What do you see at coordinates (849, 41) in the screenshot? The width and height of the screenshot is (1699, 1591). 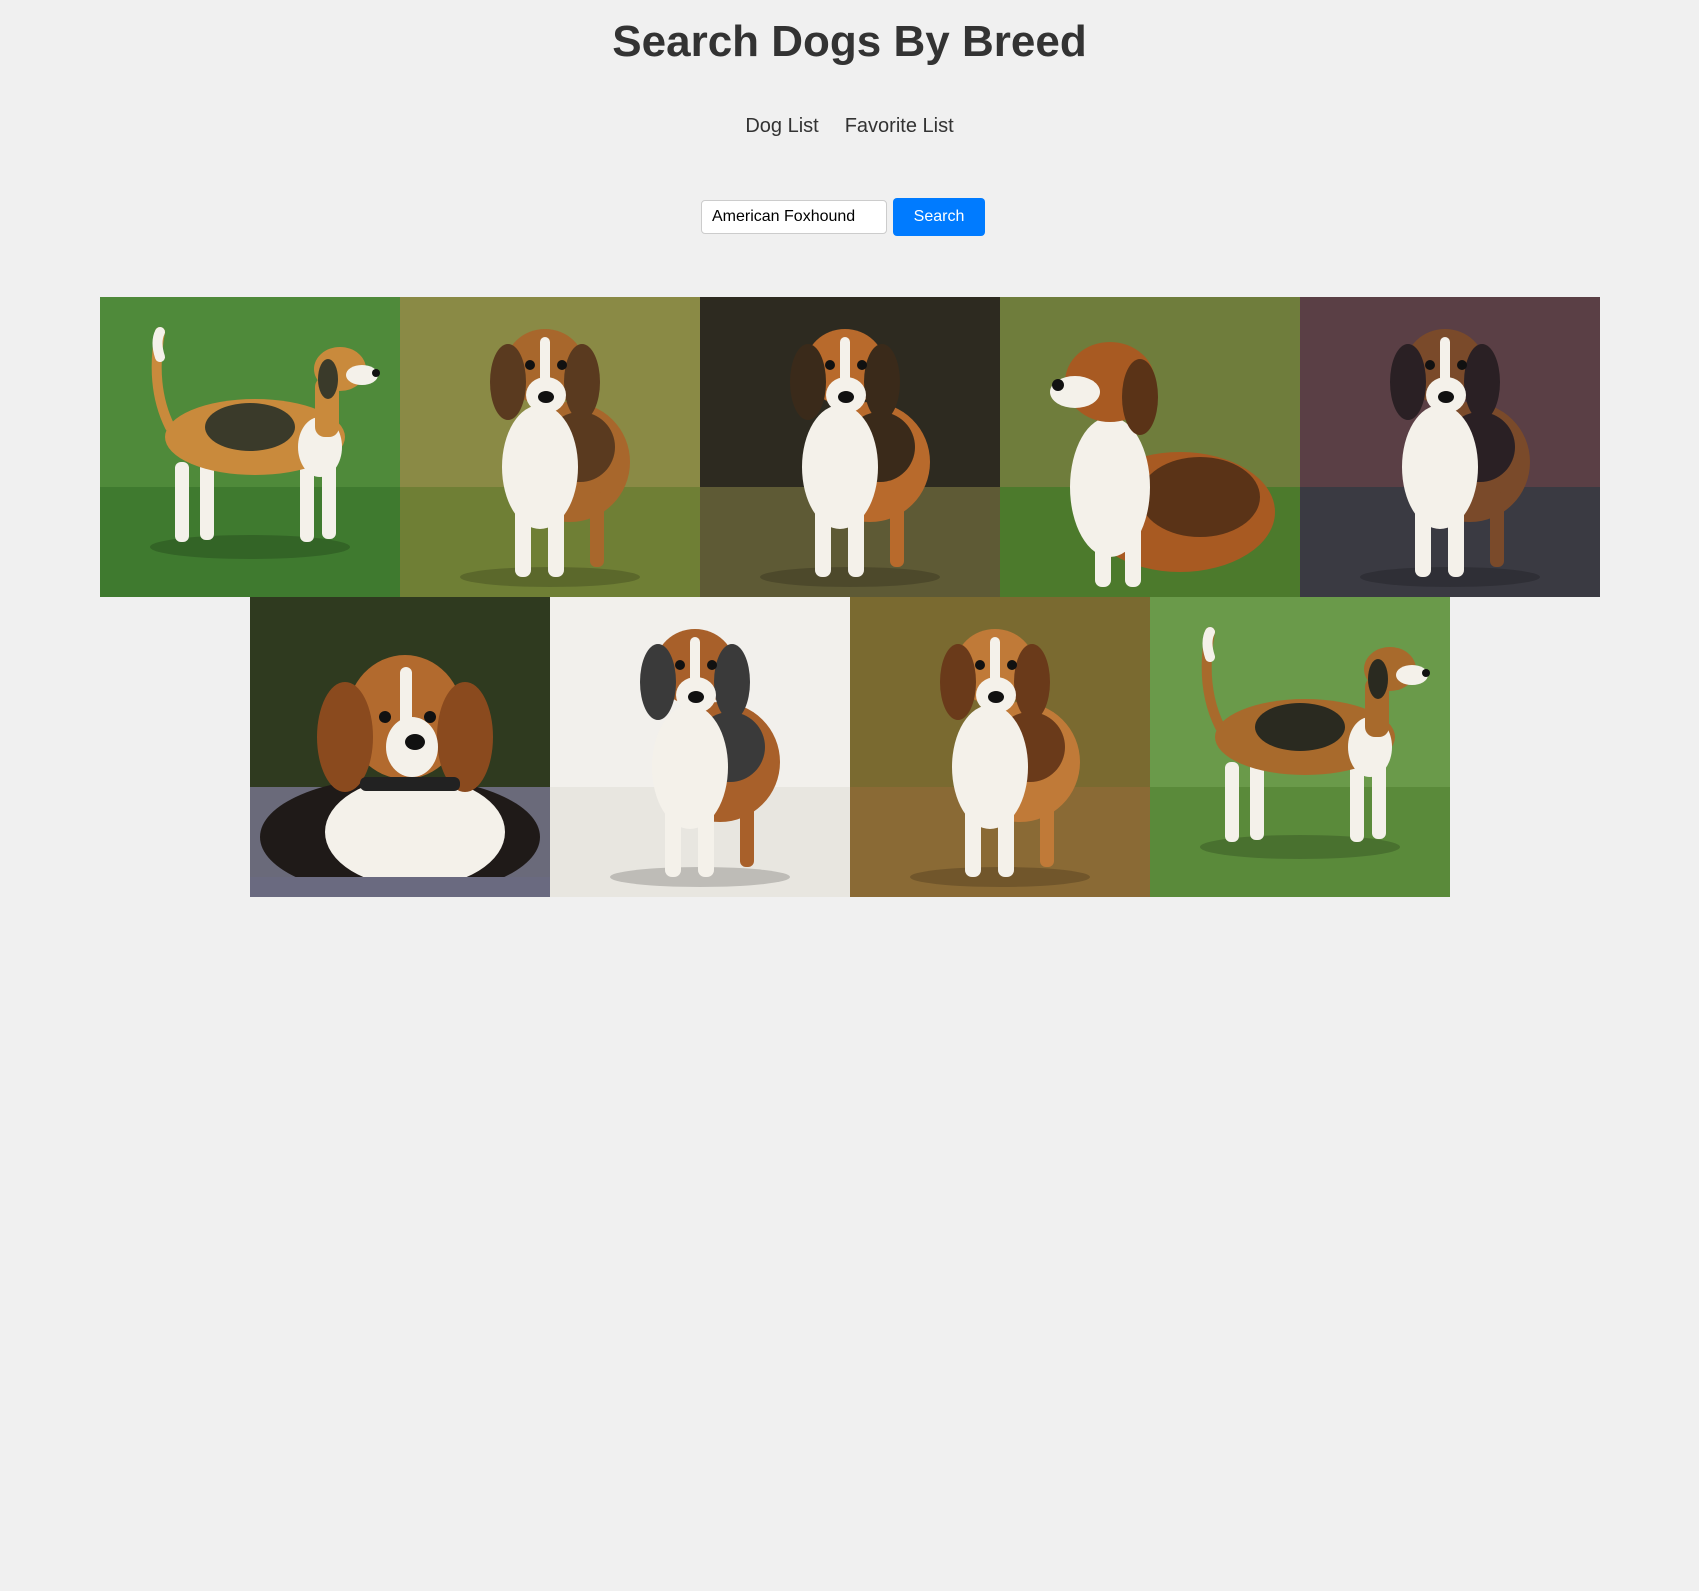 I see `page-title: Search Dogs By Breed` at bounding box center [849, 41].